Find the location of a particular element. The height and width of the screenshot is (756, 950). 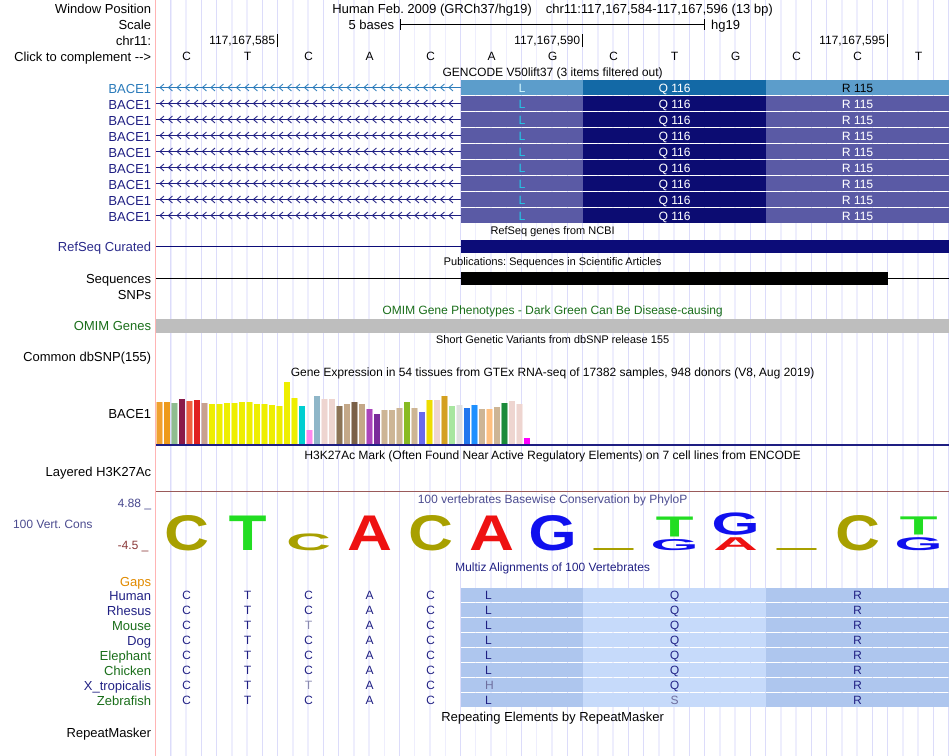

track-title: Repeating Elements by RepeatMasker is located at coordinates (552, 716).